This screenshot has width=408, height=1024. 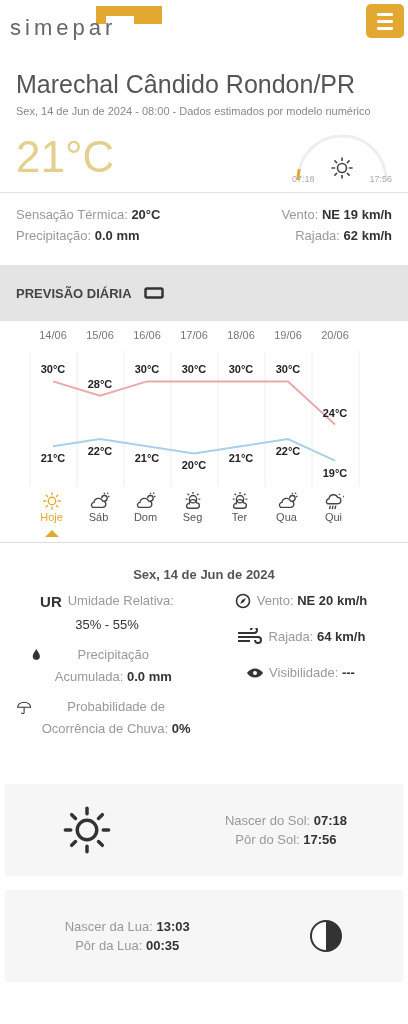 What do you see at coordinates (147, 335) in the screenshot?
I see `date-label: 16/06` at bounding box center [147, 335].